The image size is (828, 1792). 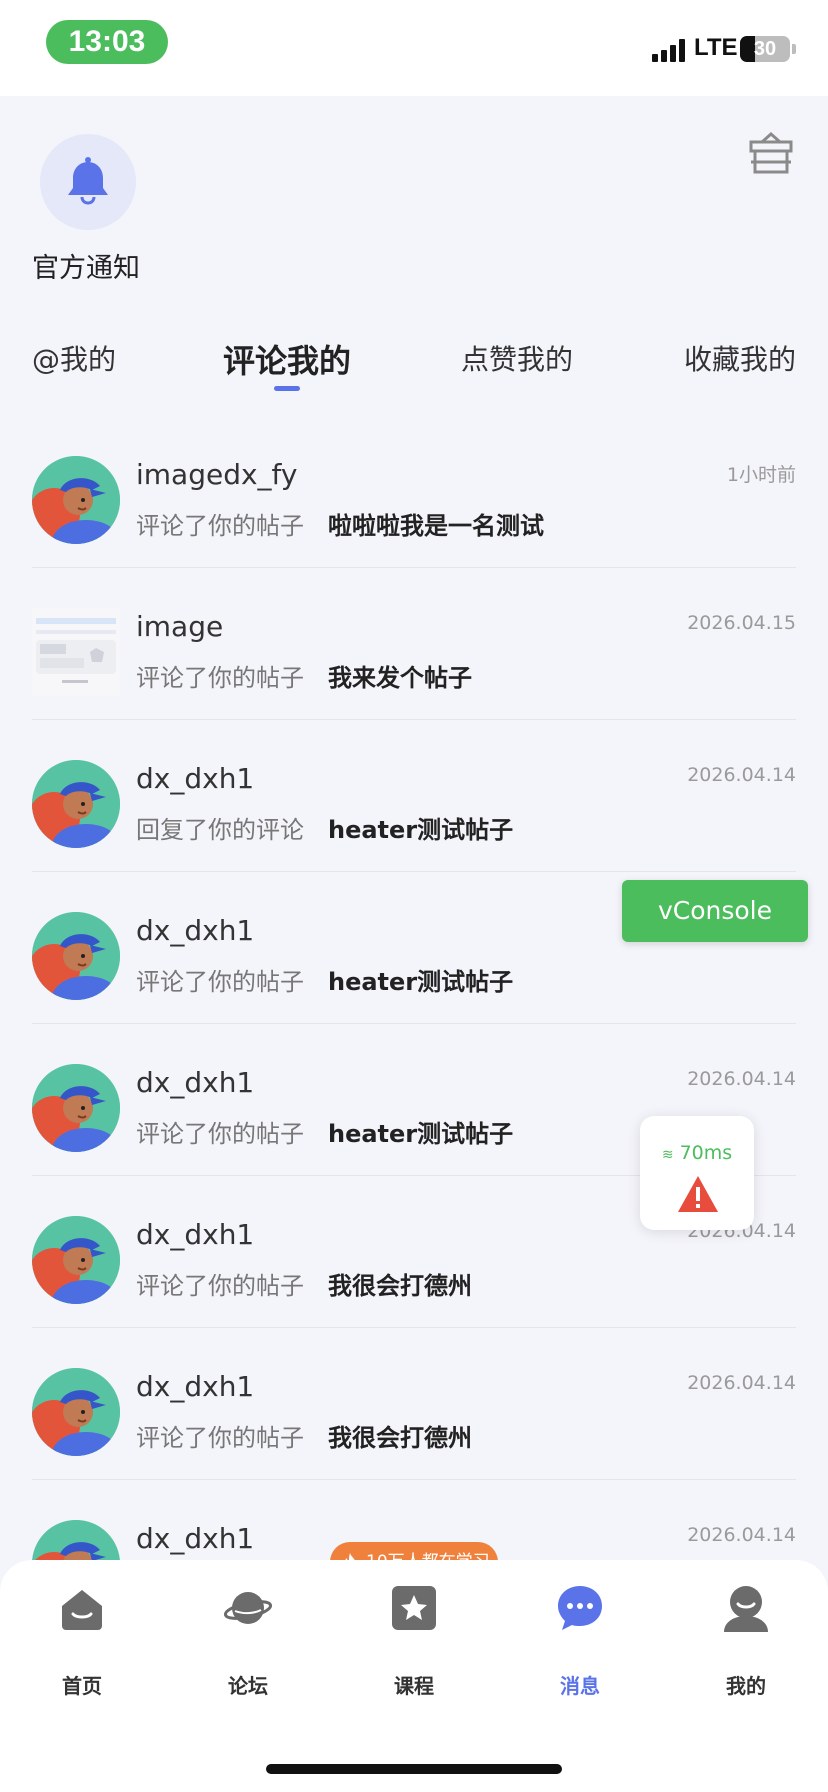 I want to click on home-indicator, so click(x=414, y=1769).